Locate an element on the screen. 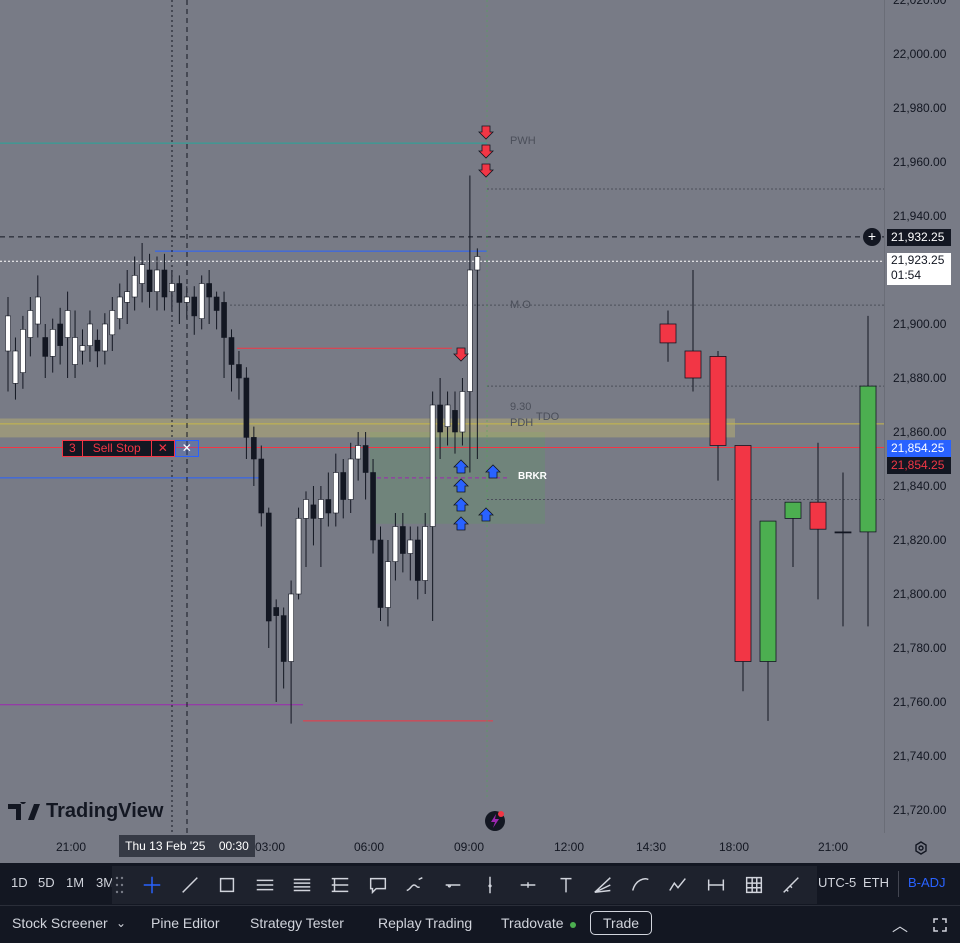 Image resolution: width=960 pixels, height=943 pixels. timeframe-1m: 1M is located at coordinates (75, 882).